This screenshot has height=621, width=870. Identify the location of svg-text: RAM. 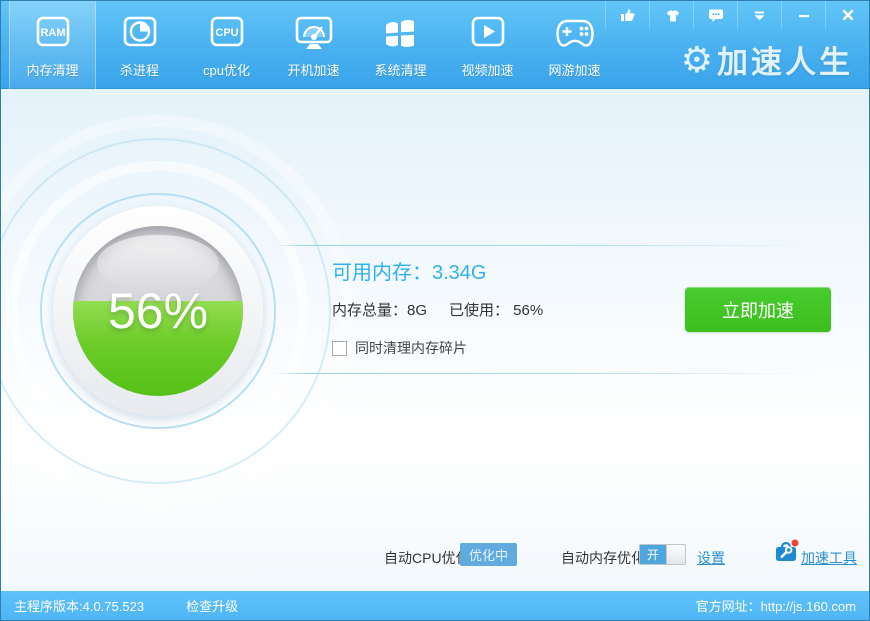
(52, 33).